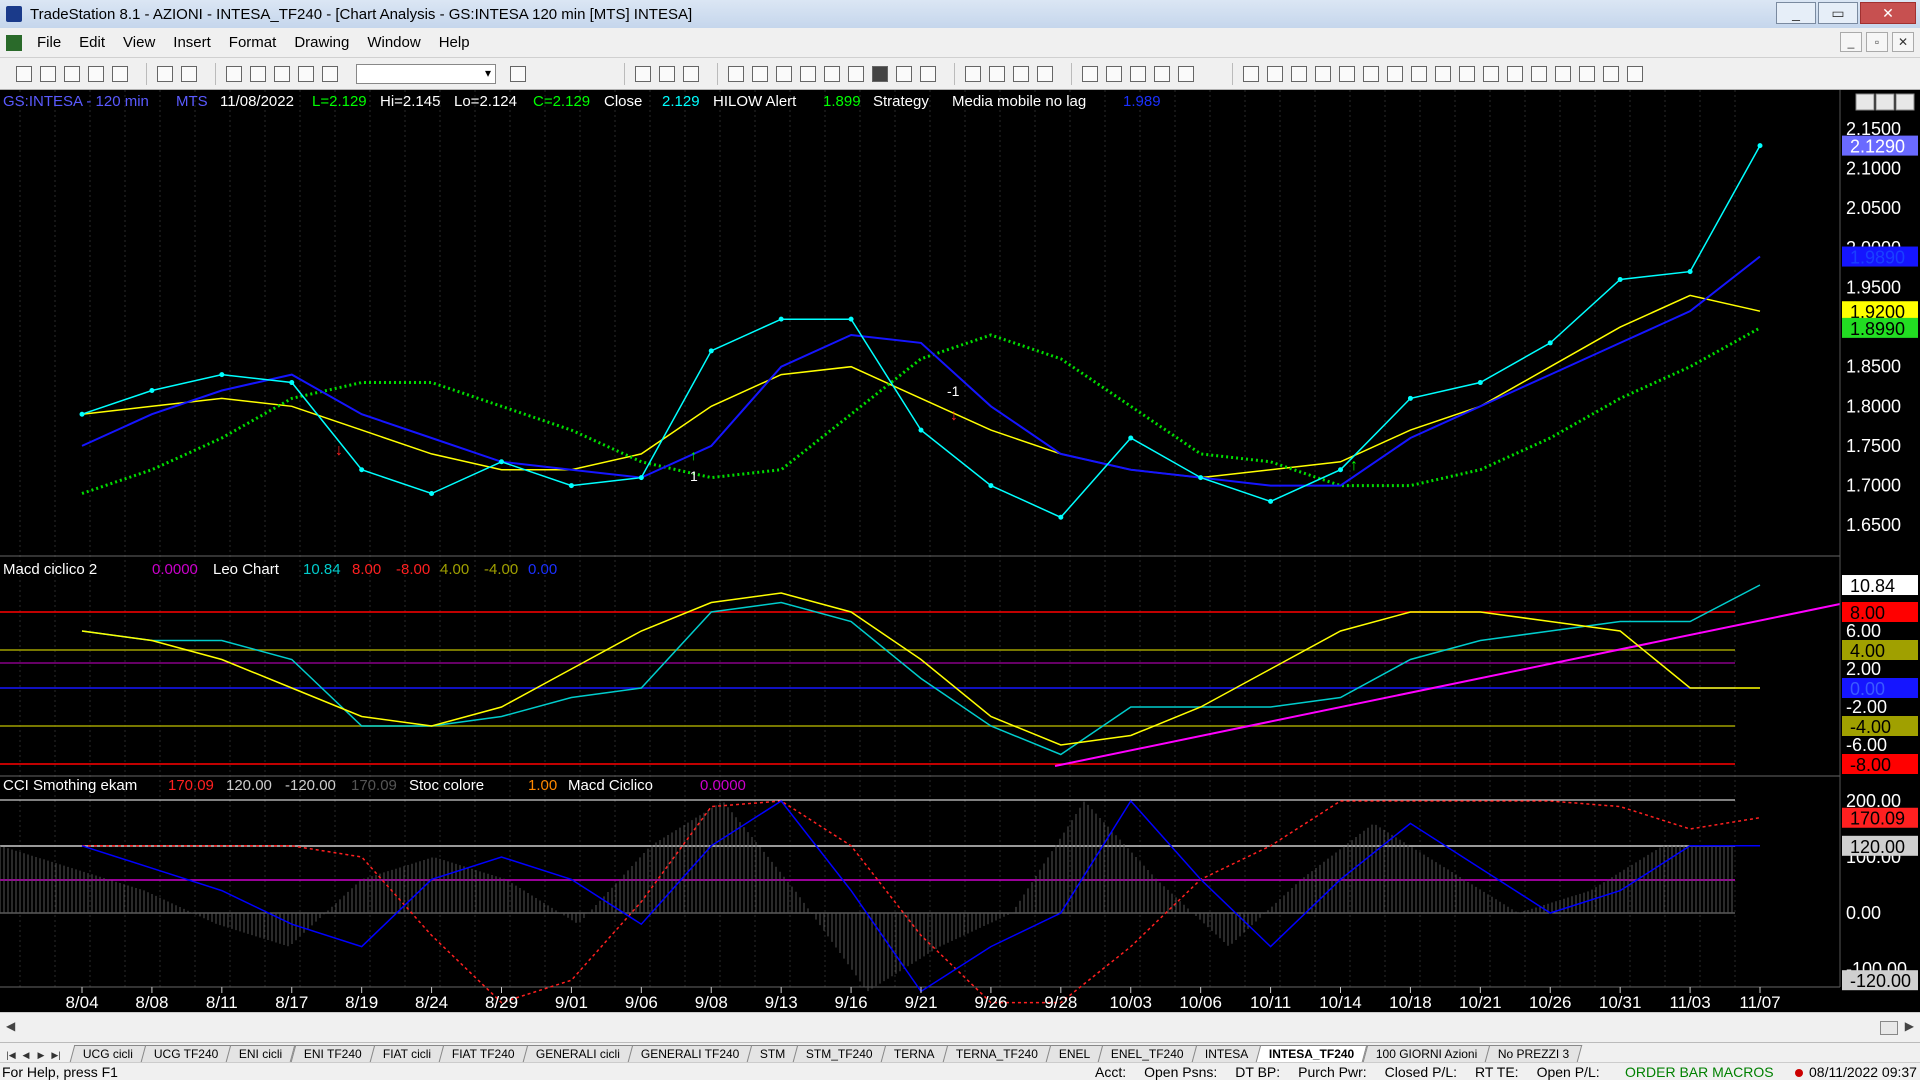  Describe the element at coordinates (1563, 73) in the screenshot. I see `arrow-up-icon` at that location.